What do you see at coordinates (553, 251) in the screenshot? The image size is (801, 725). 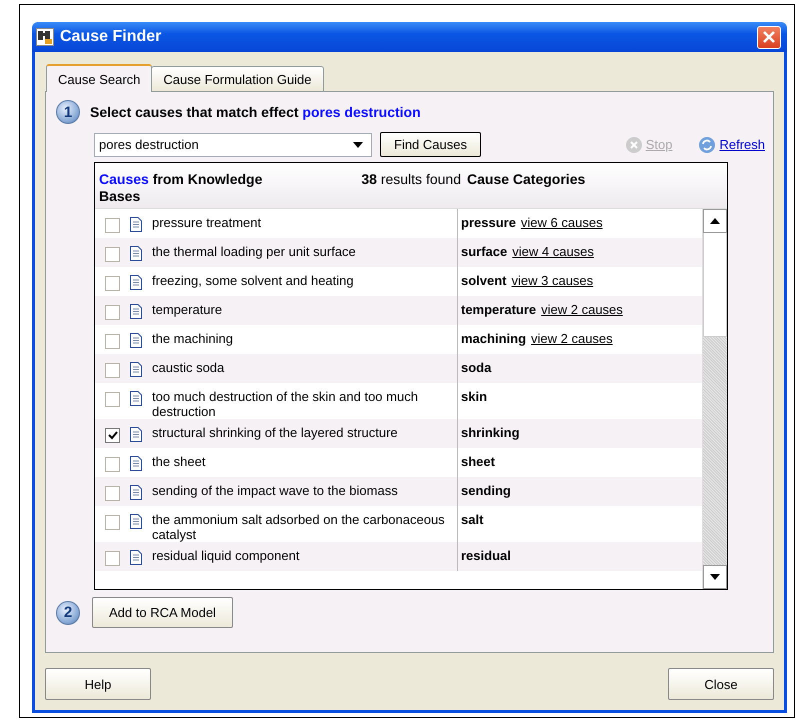 I see `view-causes-link: view 4 causes` at bounding box center [553, 251].